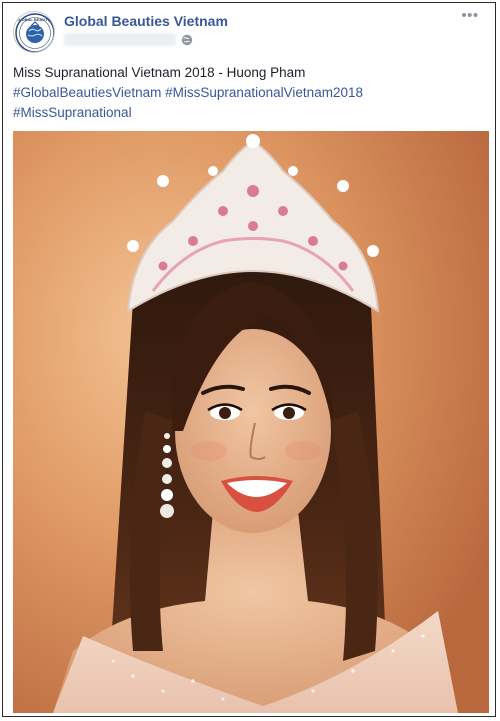  Describe the element at coordinates (120, 39) in the screenshot. I see `blurred-timestamp` at that location.